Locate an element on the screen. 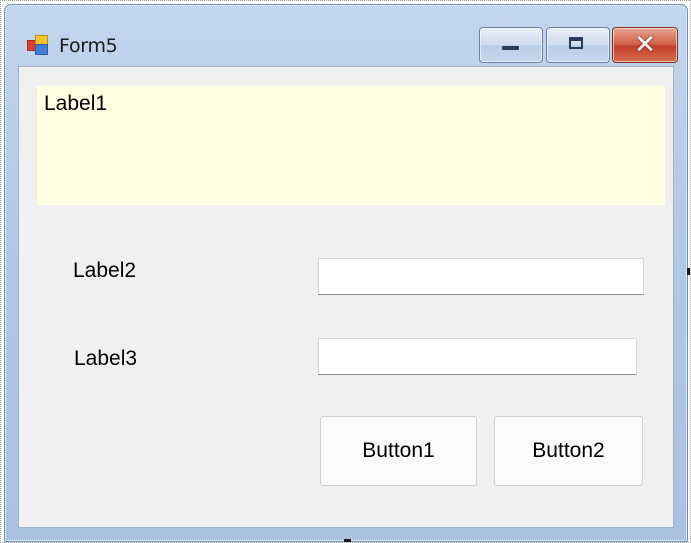  maximize-button is located at coordinates (578, 45).